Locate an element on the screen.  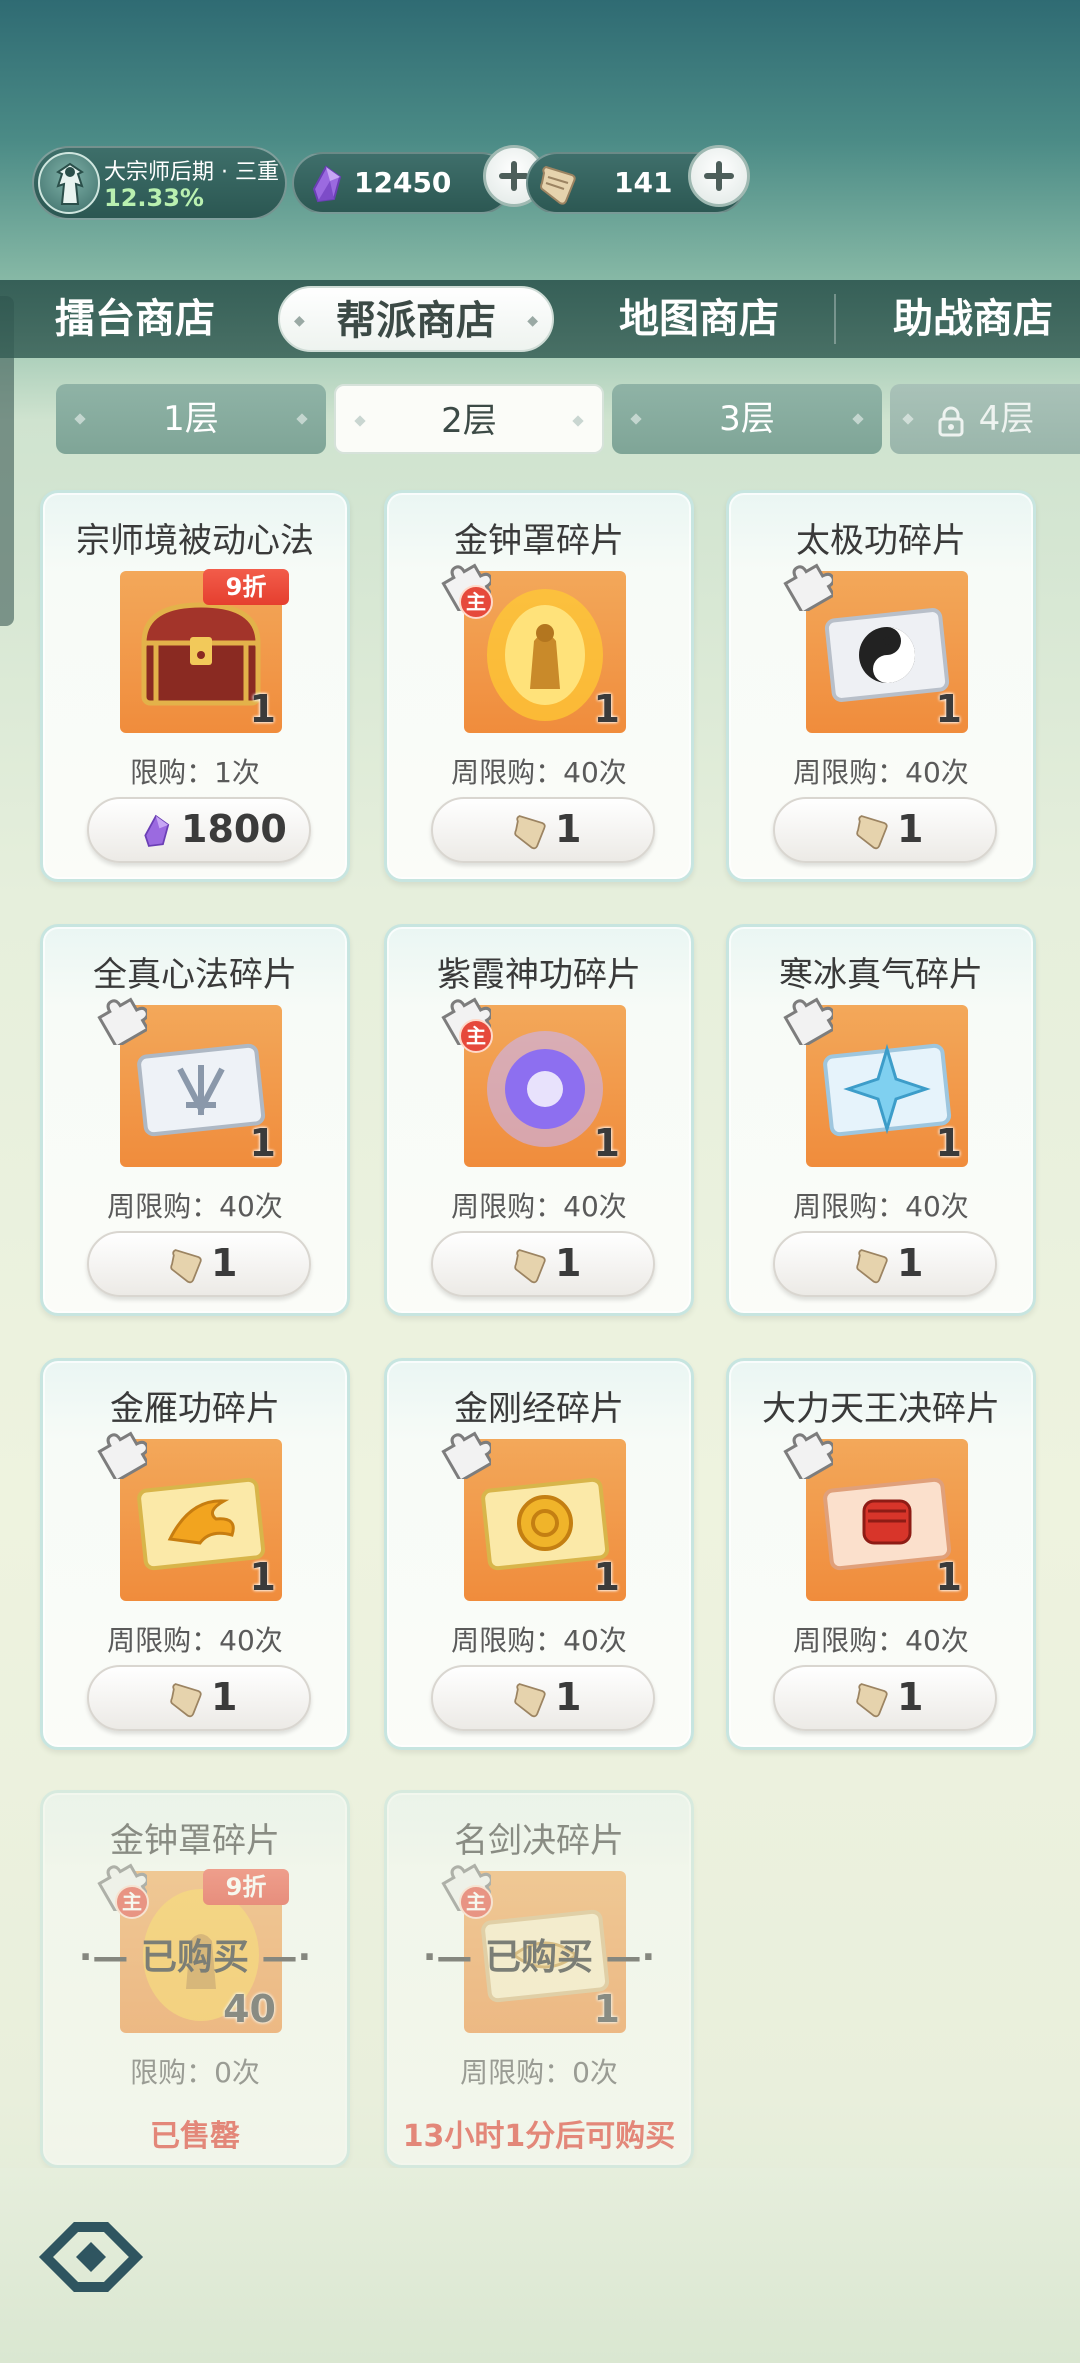
tab-floor-1: 1层 is located at coordinates (191, 419).